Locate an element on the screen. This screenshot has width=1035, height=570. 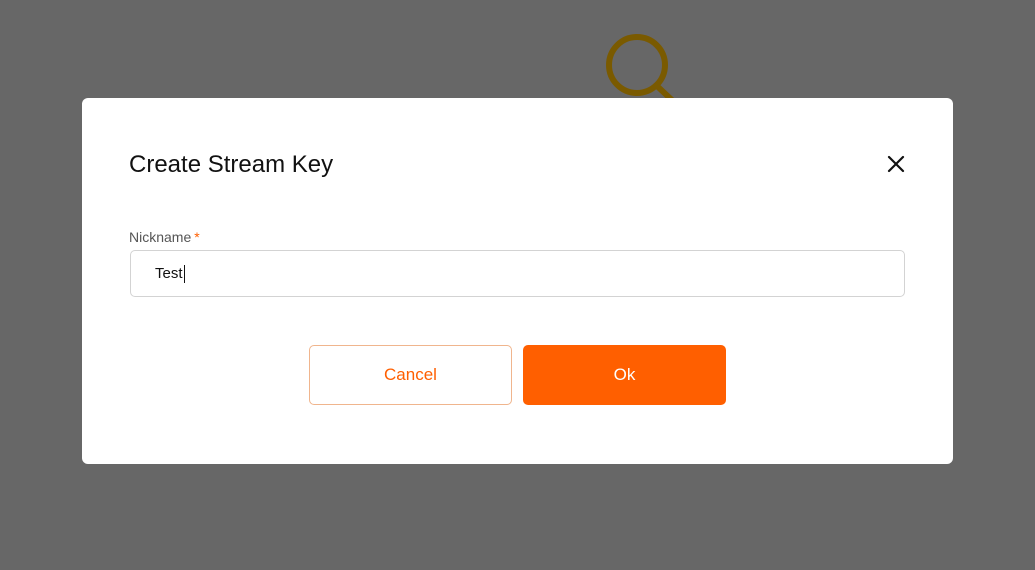
nickname-input: Test is located at coordinates (517, 273).